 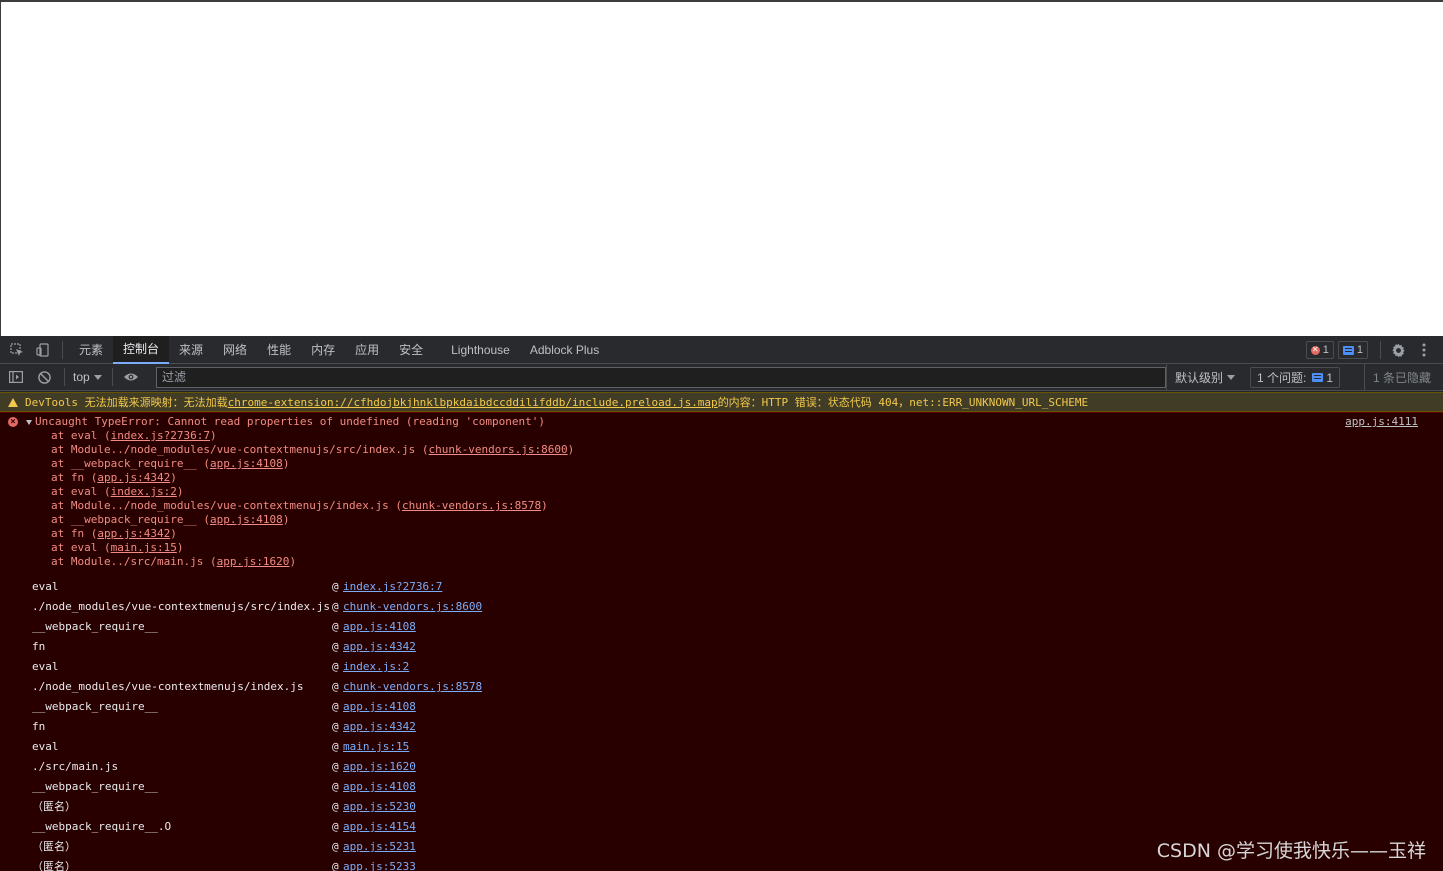 I want to click on context-selector: top, so click(x=87, y=377).